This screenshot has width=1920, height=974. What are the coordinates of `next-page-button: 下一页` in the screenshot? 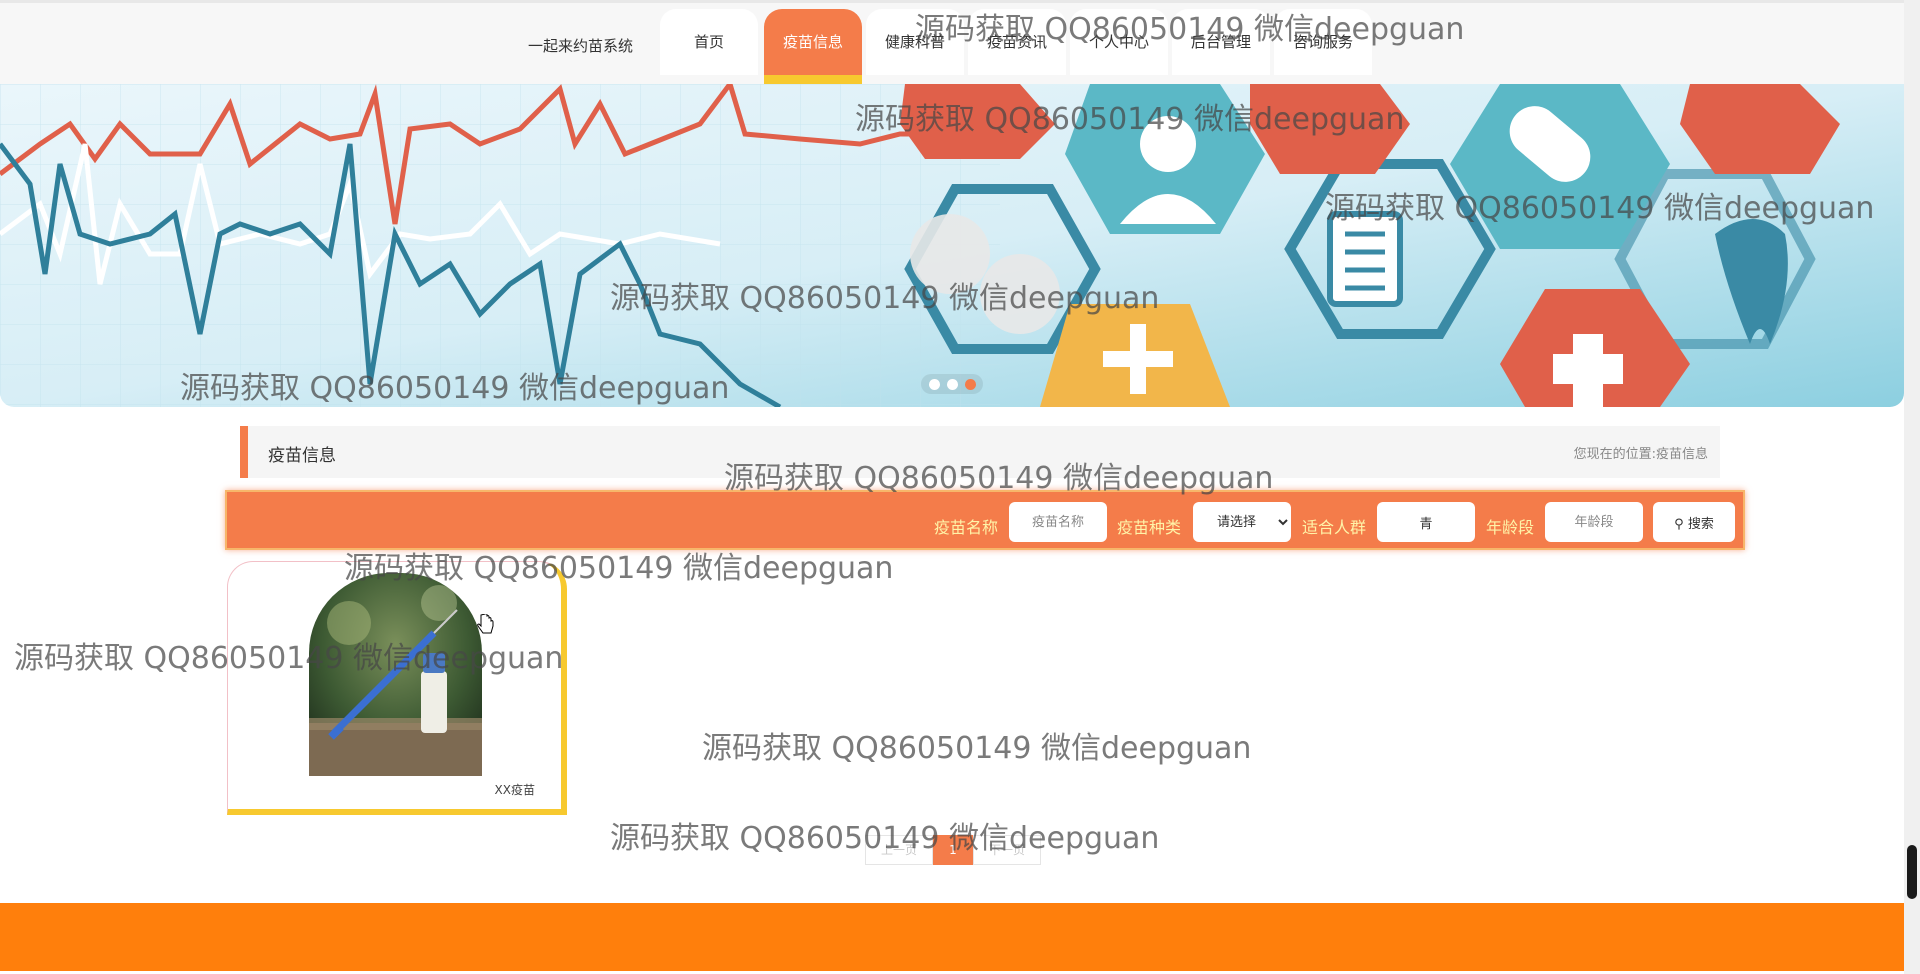 It's located at (1007, 850).